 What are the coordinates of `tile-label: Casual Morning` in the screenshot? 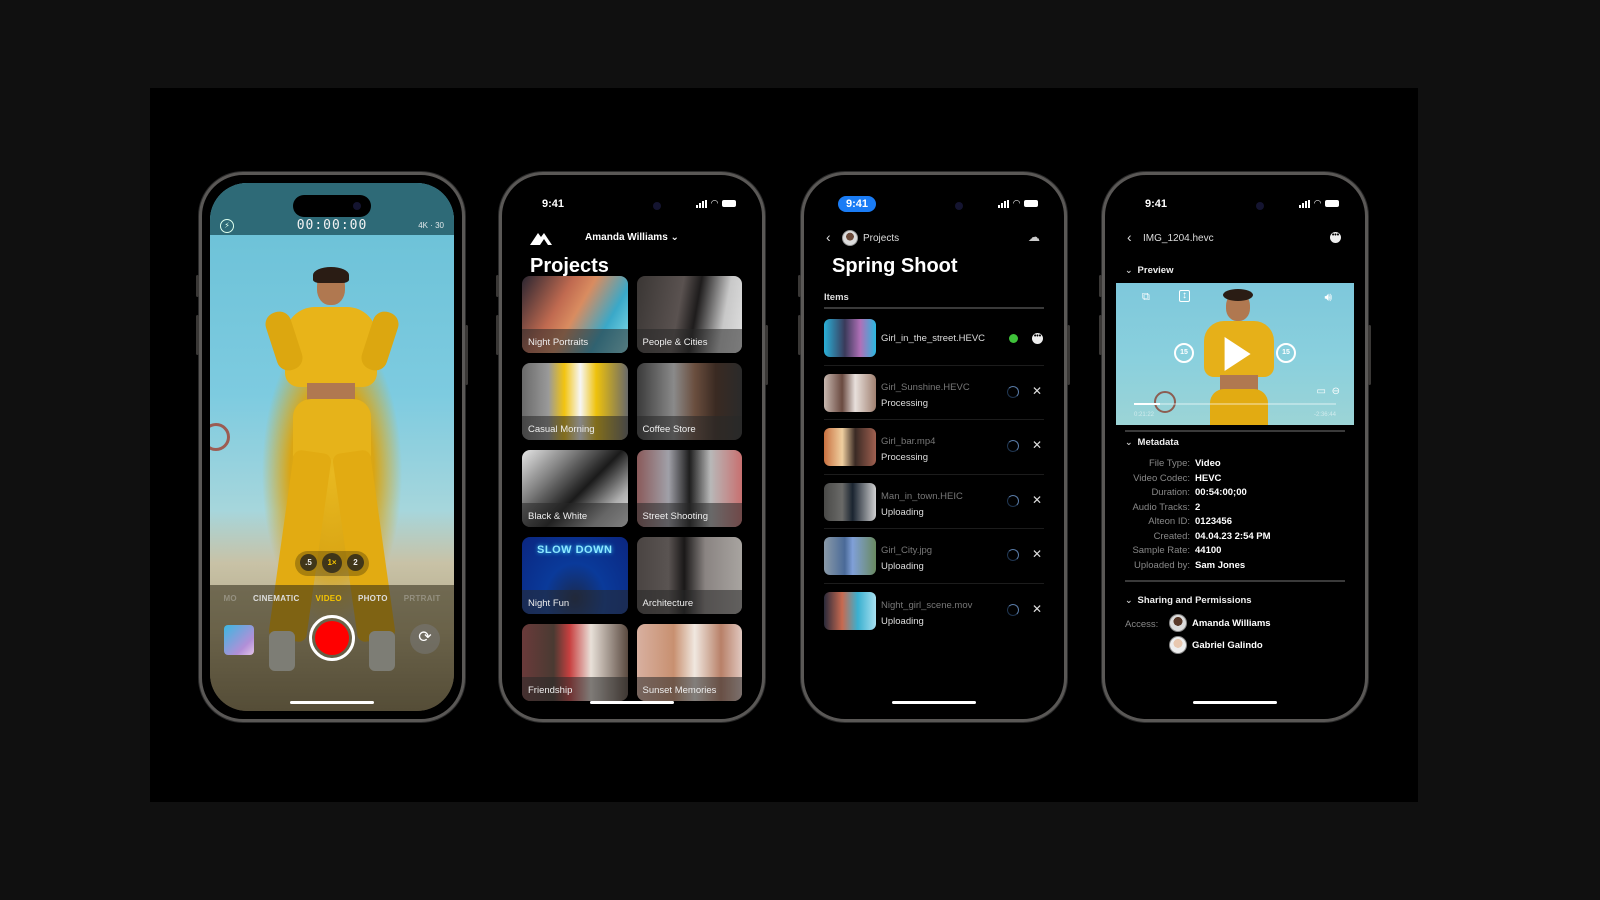 It's located at (575, 428).